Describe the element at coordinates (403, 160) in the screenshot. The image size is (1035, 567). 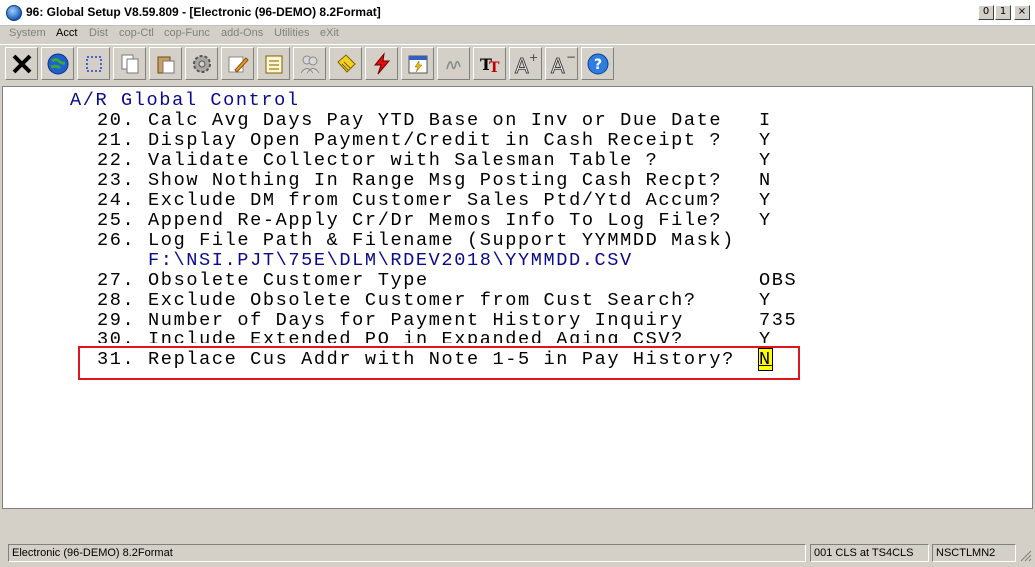
I see `row-label: Validate Collector with Salesman Table ?` at that location.